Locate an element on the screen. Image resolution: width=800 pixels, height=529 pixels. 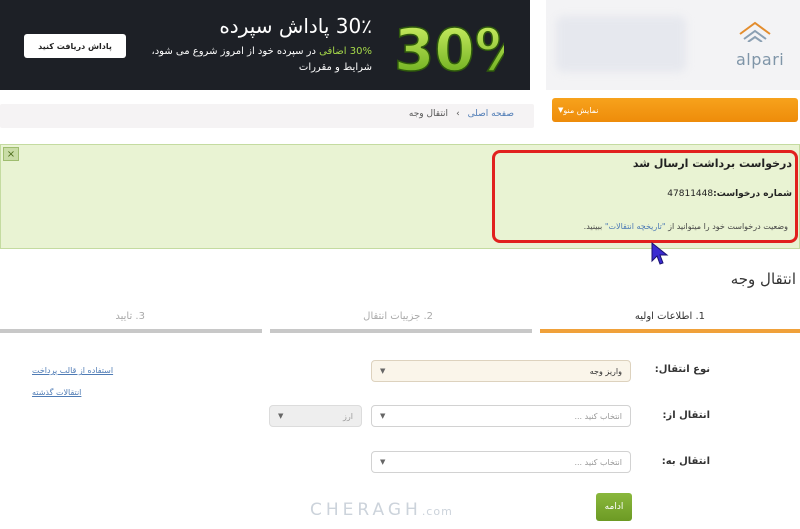
breadcrumb: صفحه اصلی › انتقال وجه is located at coordinates (461, 114).